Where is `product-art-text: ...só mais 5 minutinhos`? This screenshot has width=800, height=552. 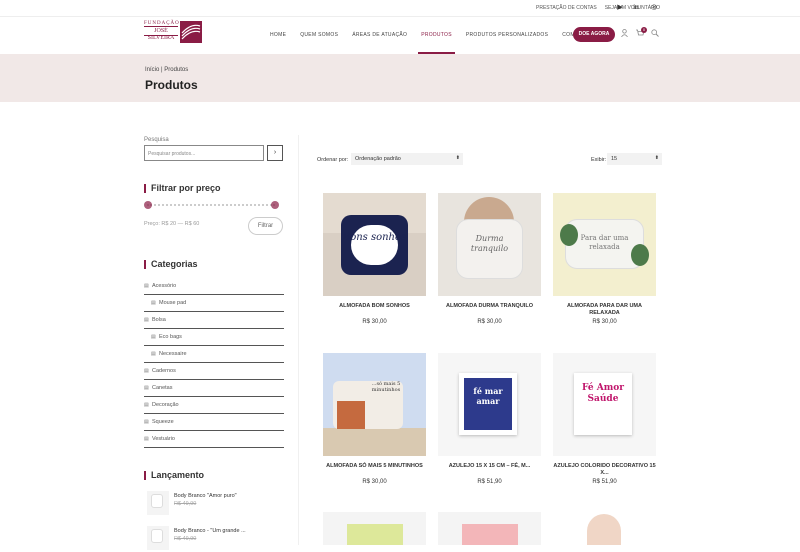 product-art-text: ...só mais 5 minutinhos is located at coordinates (386, 387).